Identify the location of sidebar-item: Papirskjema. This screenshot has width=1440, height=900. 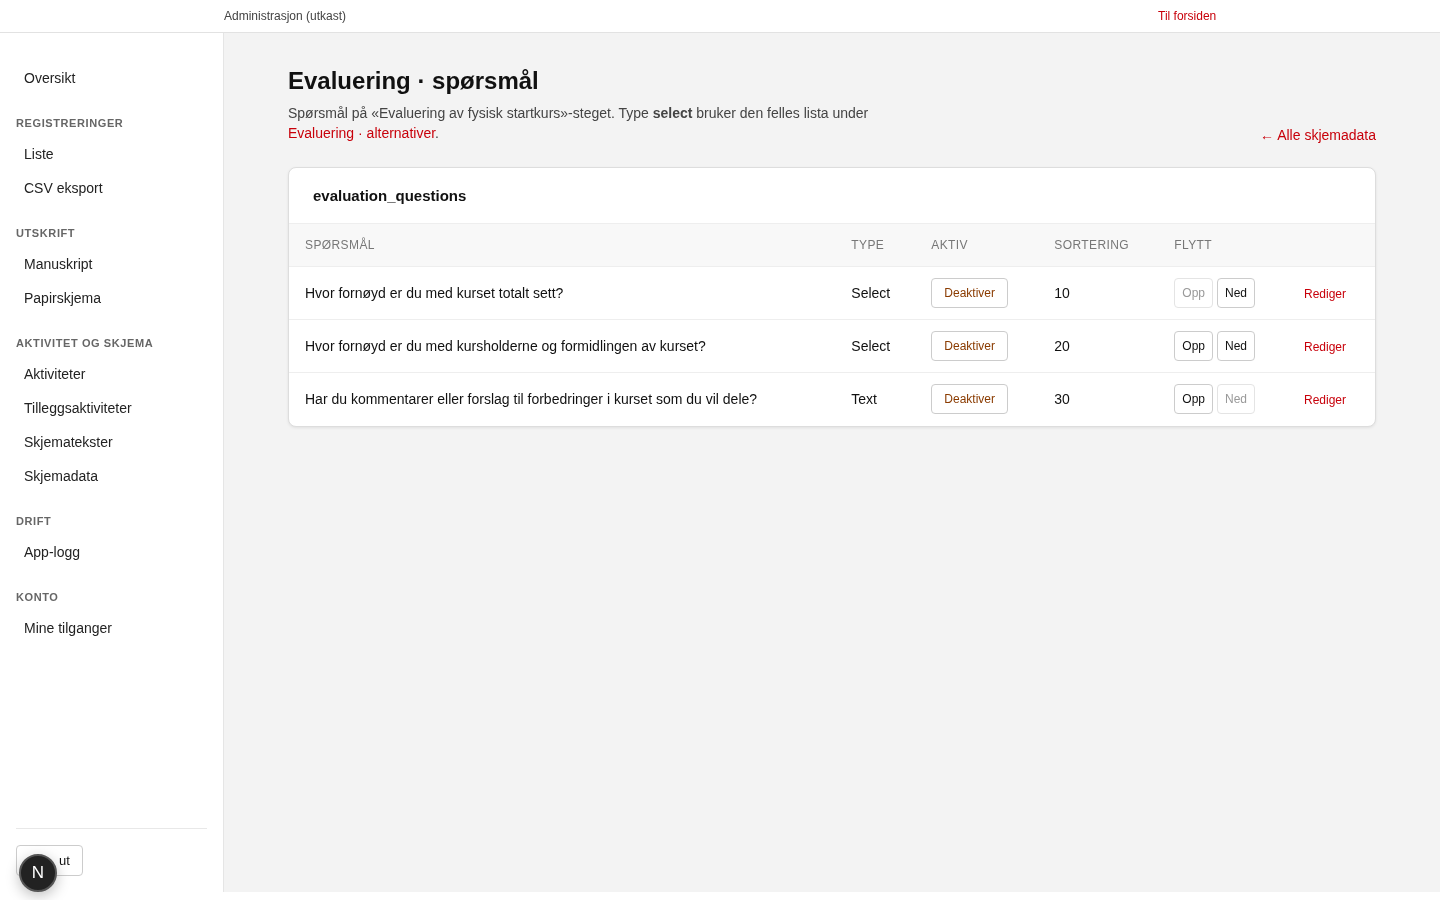
(111, 298).